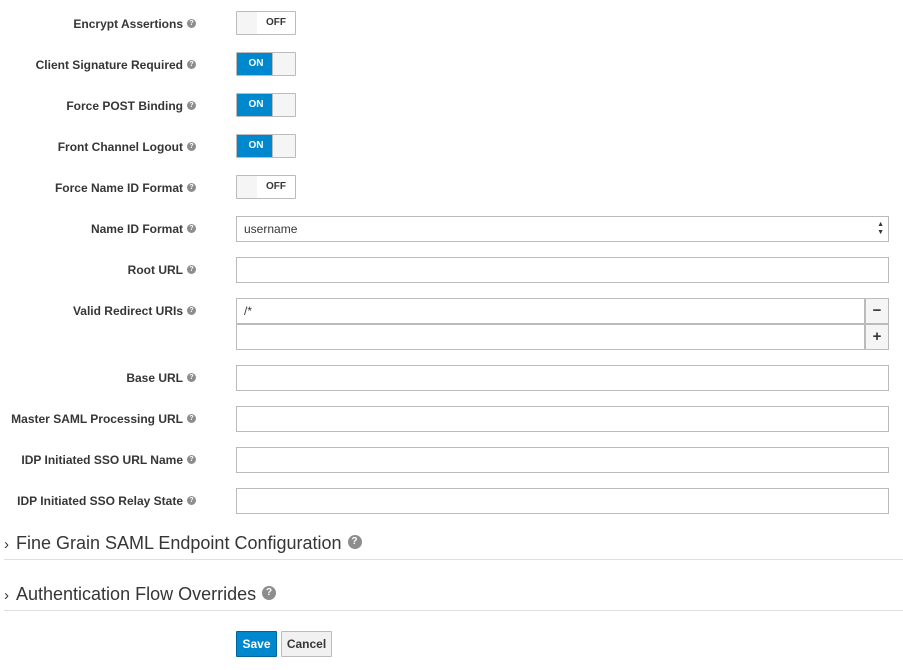 The image size is (903, 670). Describe the element at coordinates (116, 65) in the screenshot. I see `client-signature-label: Client Signature Required?` at that location.